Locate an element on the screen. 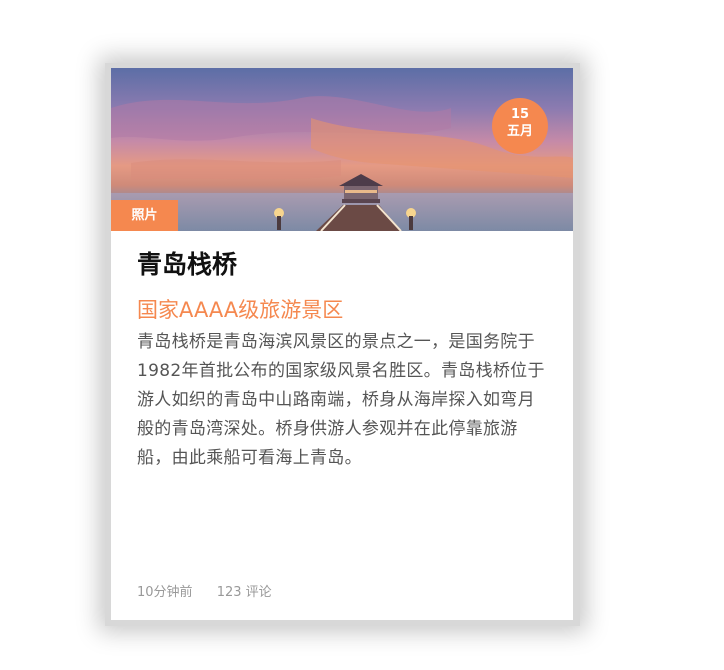 The height and width of the screenshot is (670, 724). date-day: 15 is located at coordinates (520, 114).